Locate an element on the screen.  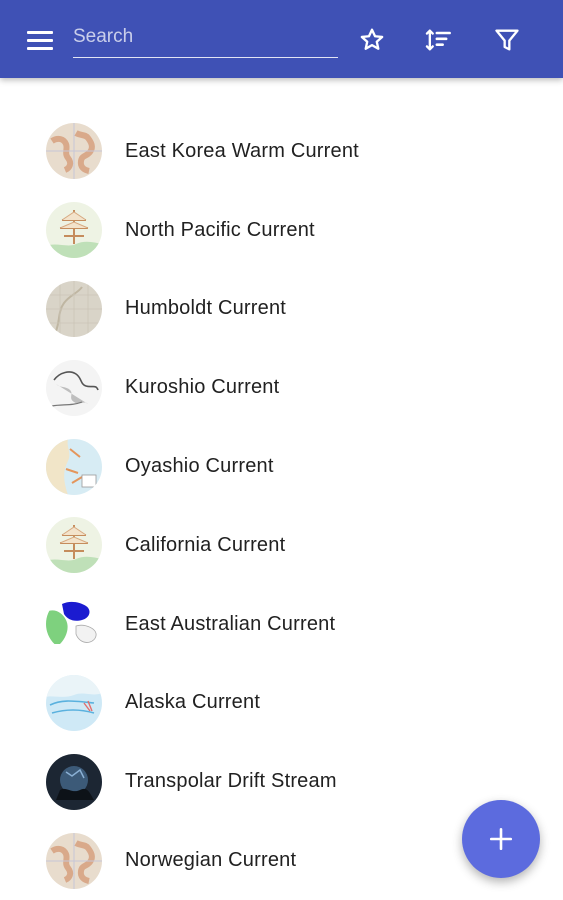
top-app-bar is located at coordinates (281, 39).